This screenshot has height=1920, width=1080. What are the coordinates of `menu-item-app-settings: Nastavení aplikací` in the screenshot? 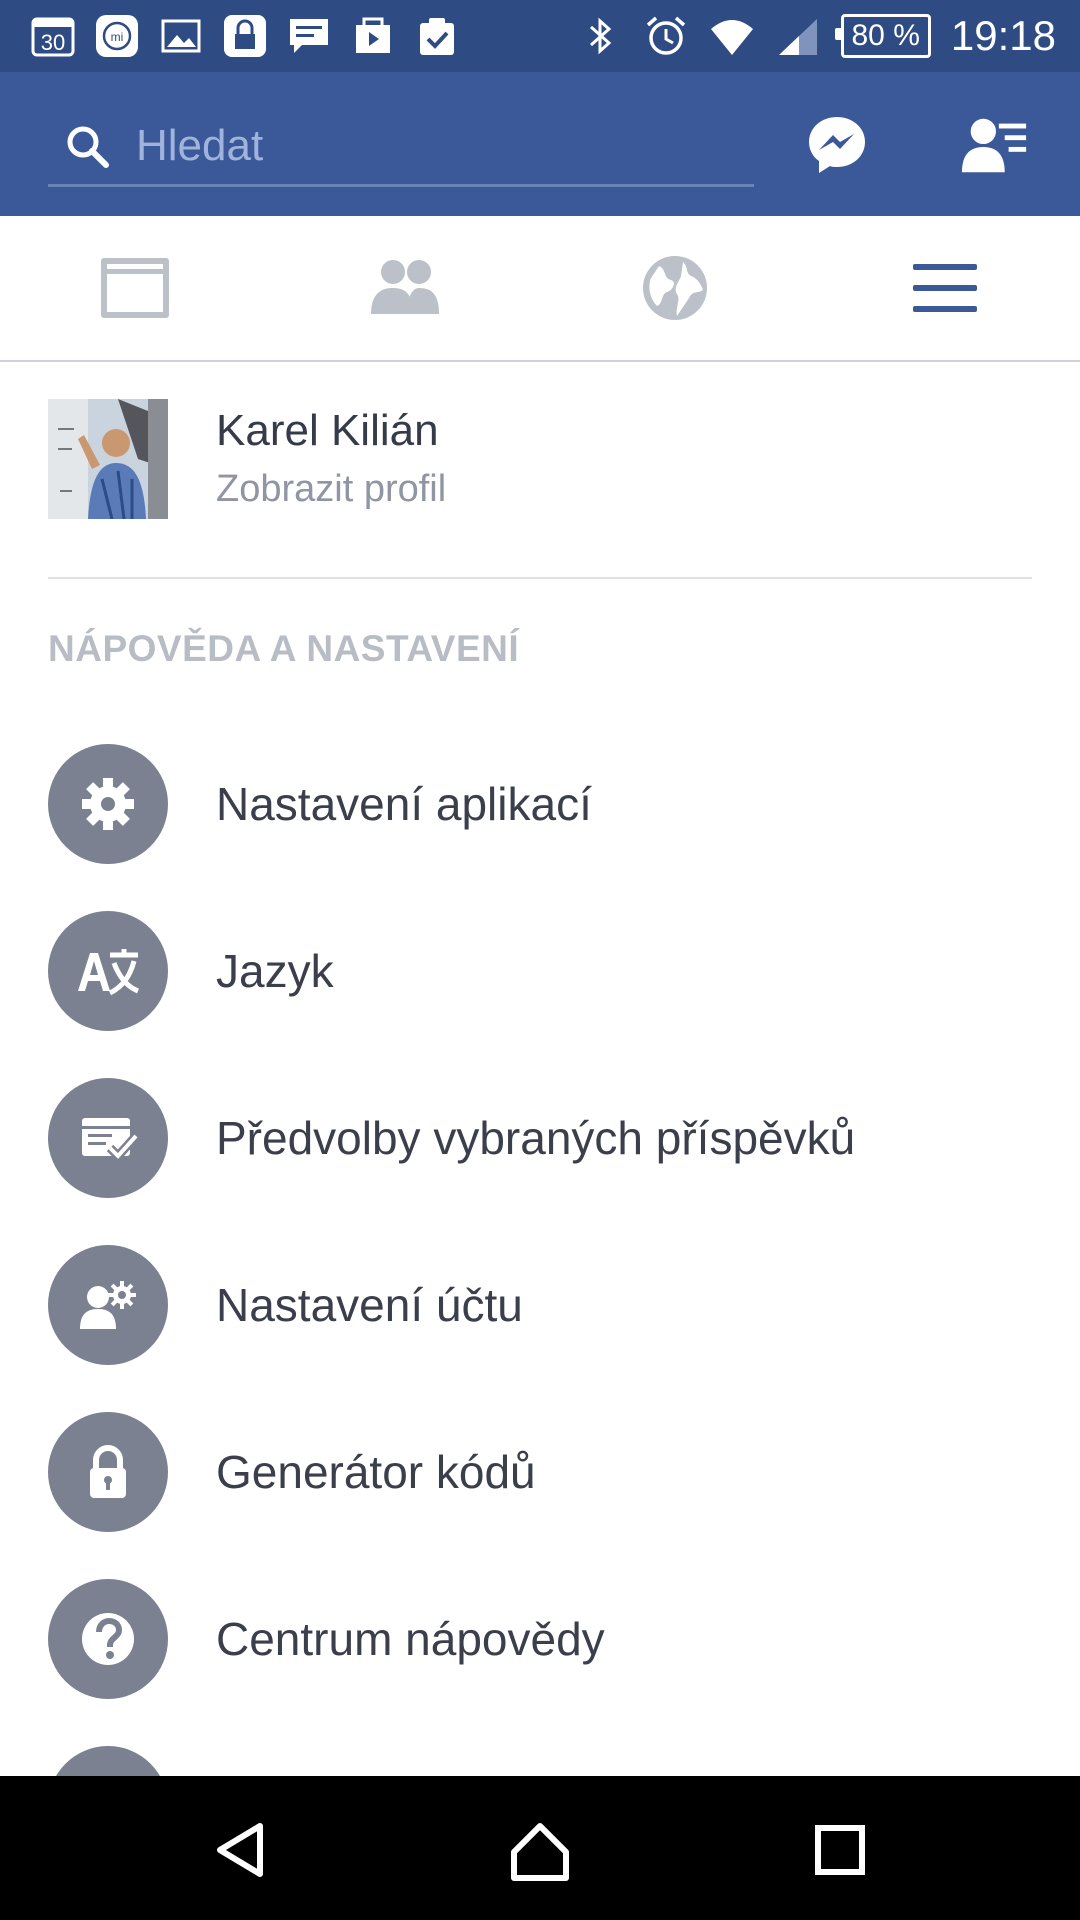 It's located at (540, 827).